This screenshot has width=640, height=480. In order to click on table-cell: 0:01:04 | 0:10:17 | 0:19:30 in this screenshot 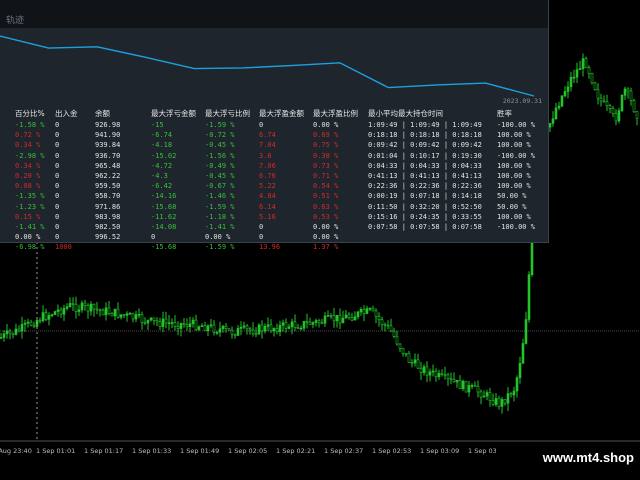, I will do `click(425, 155)`.